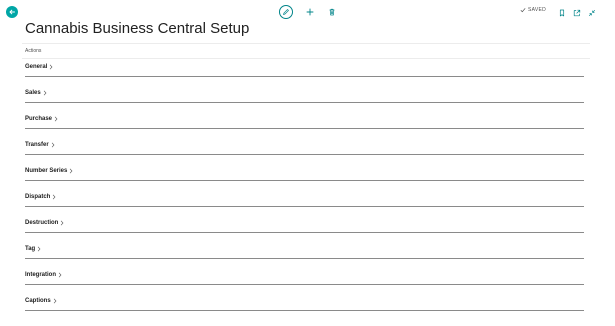 The width and height of the screenshot is (615, 326). What do you see at coordinates (304, 278) in the screenshot?
I see `fasttab-integration: Integration` at bounding box center [304, 278].